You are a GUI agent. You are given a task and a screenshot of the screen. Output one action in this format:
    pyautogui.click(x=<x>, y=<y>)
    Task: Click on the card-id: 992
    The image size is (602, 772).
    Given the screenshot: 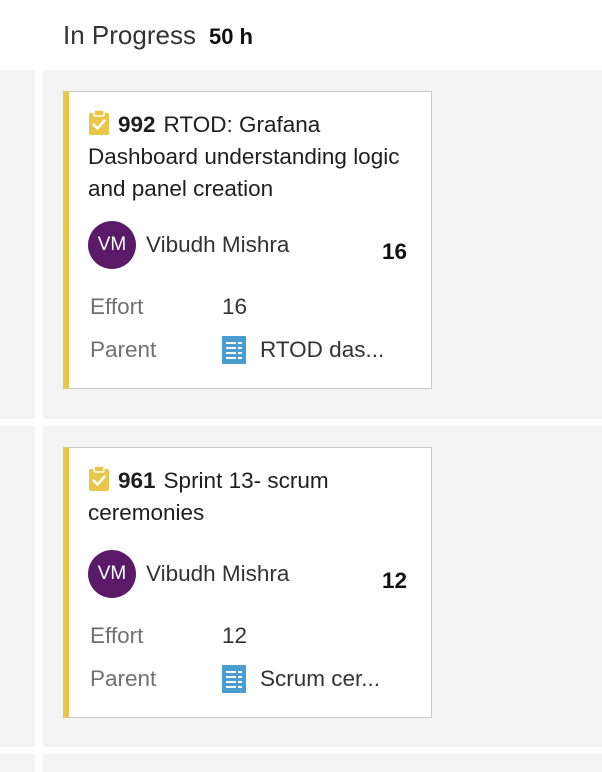 What is the action you would take?
    pyautogui.click(x=137, y=124)
    